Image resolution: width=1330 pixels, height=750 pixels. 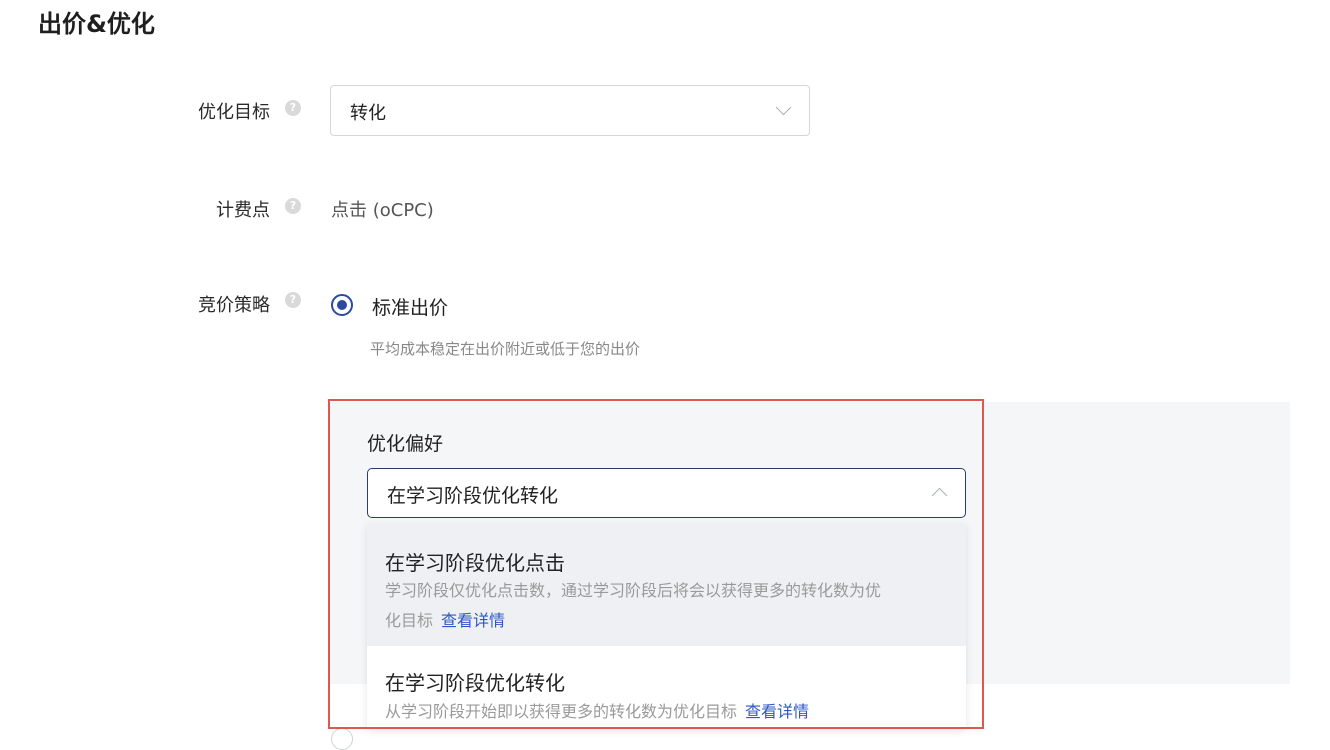 I want to click on radio-selected-dot, so click(x=342, y=305).